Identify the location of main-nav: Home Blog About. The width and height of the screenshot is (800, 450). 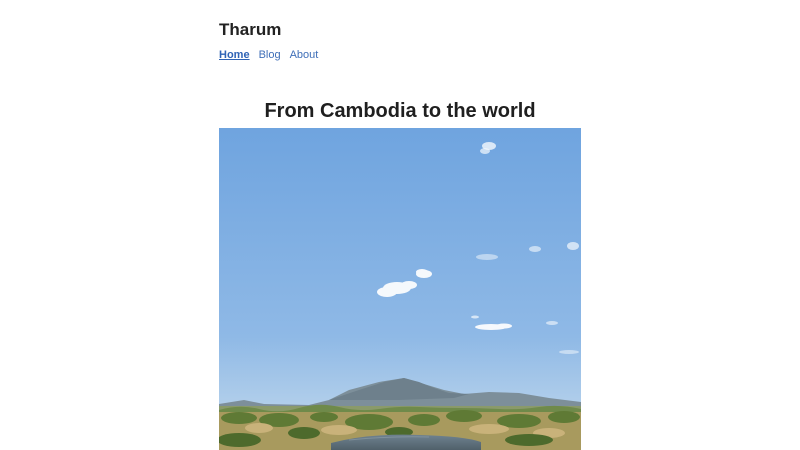
(268, 55).